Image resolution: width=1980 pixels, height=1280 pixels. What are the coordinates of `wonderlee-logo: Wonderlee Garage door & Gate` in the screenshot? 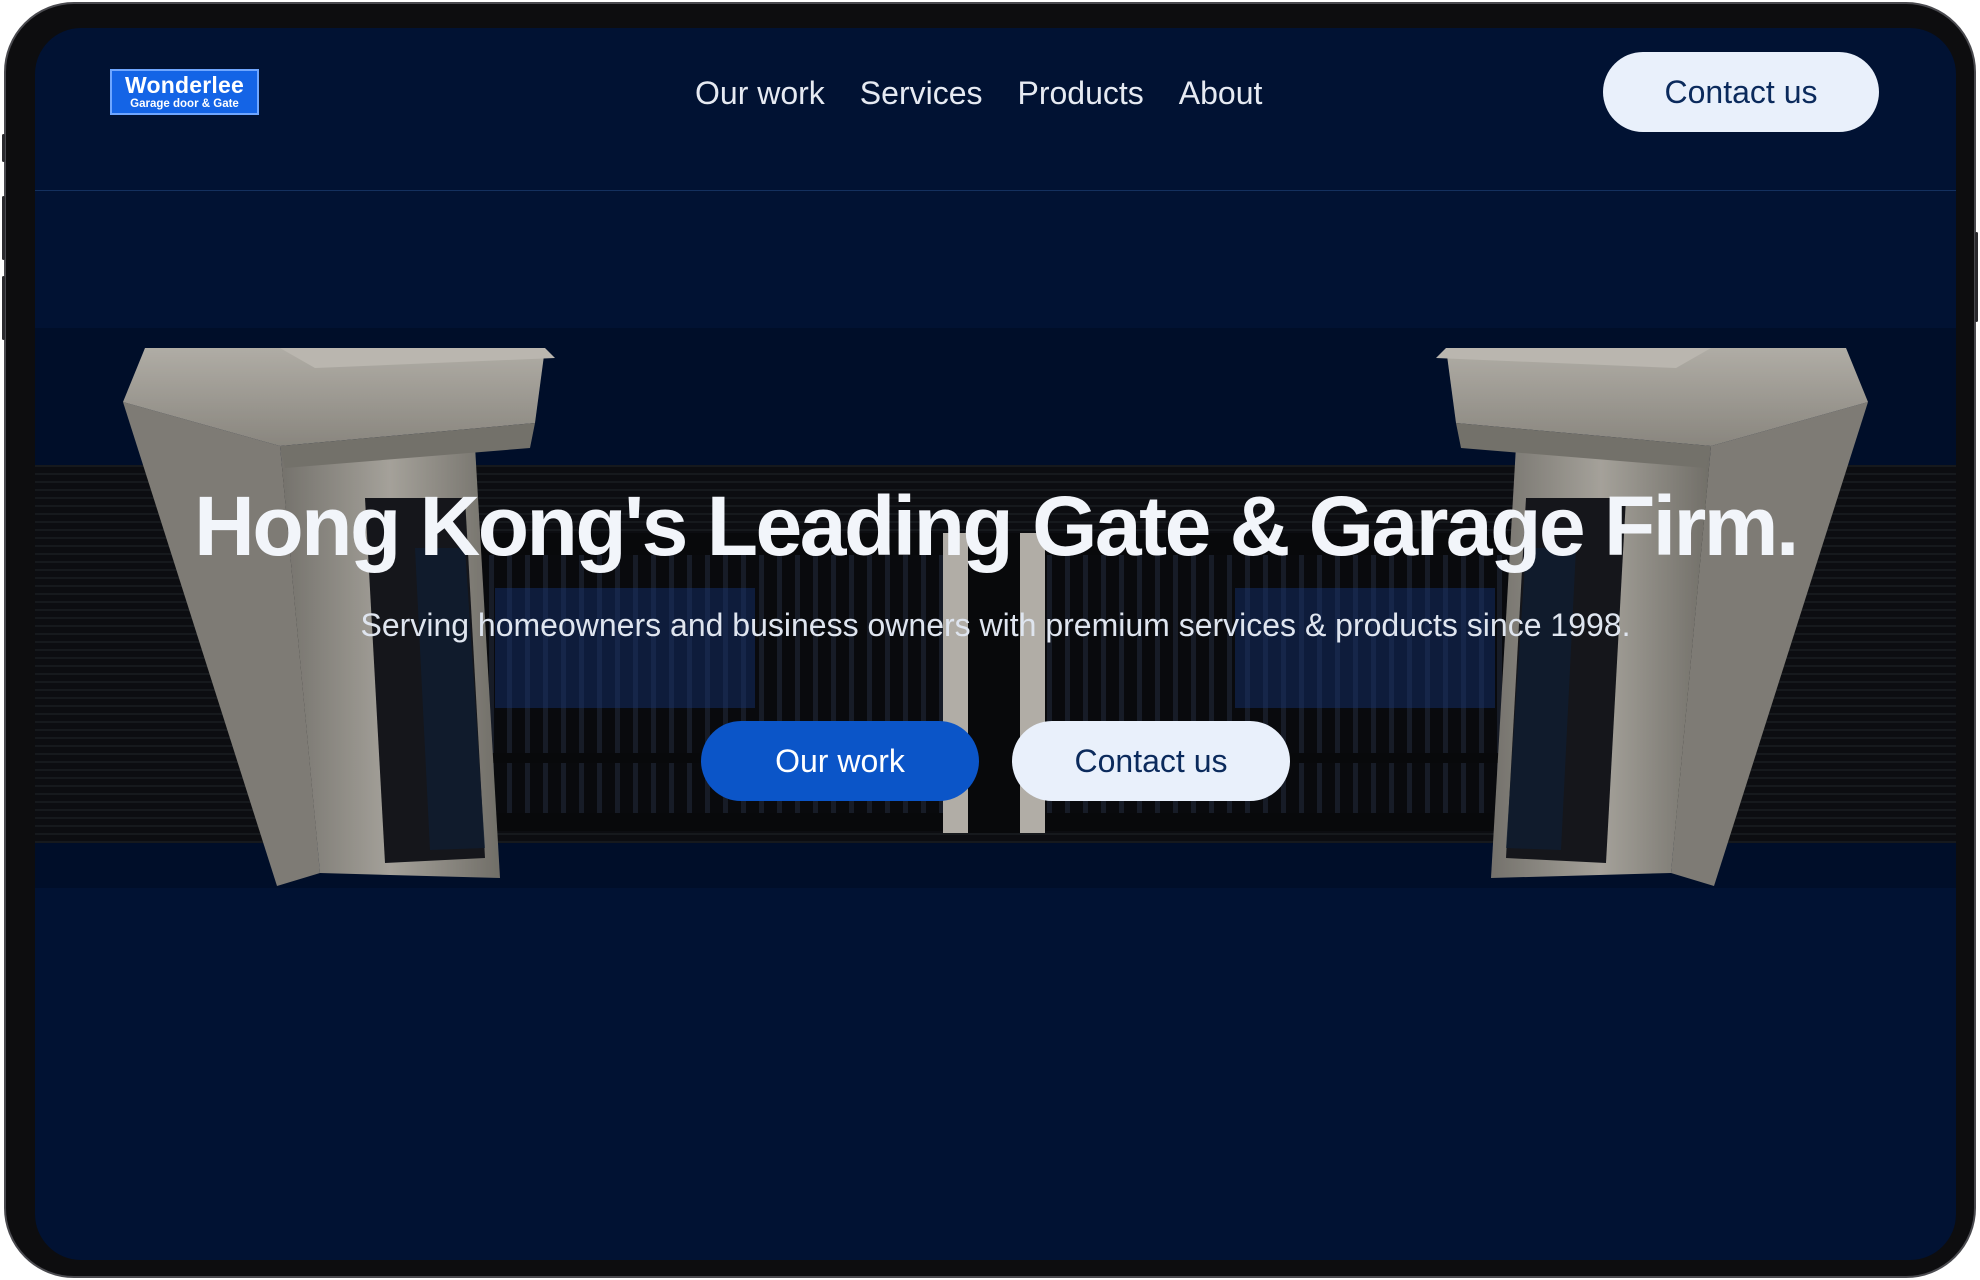 It's located at (184, 92).